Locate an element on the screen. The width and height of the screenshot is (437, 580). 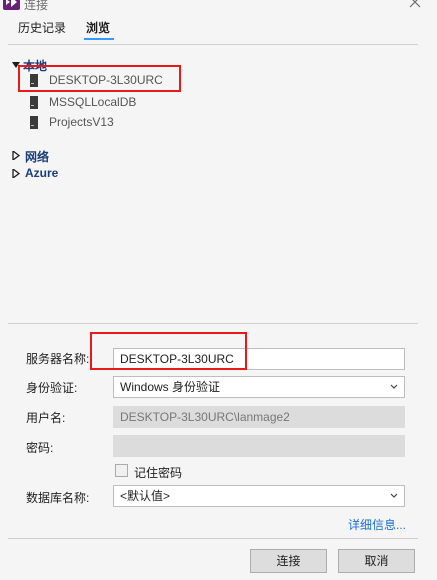
authentication-label: 身份验证: is located at coordinates (52, 388).